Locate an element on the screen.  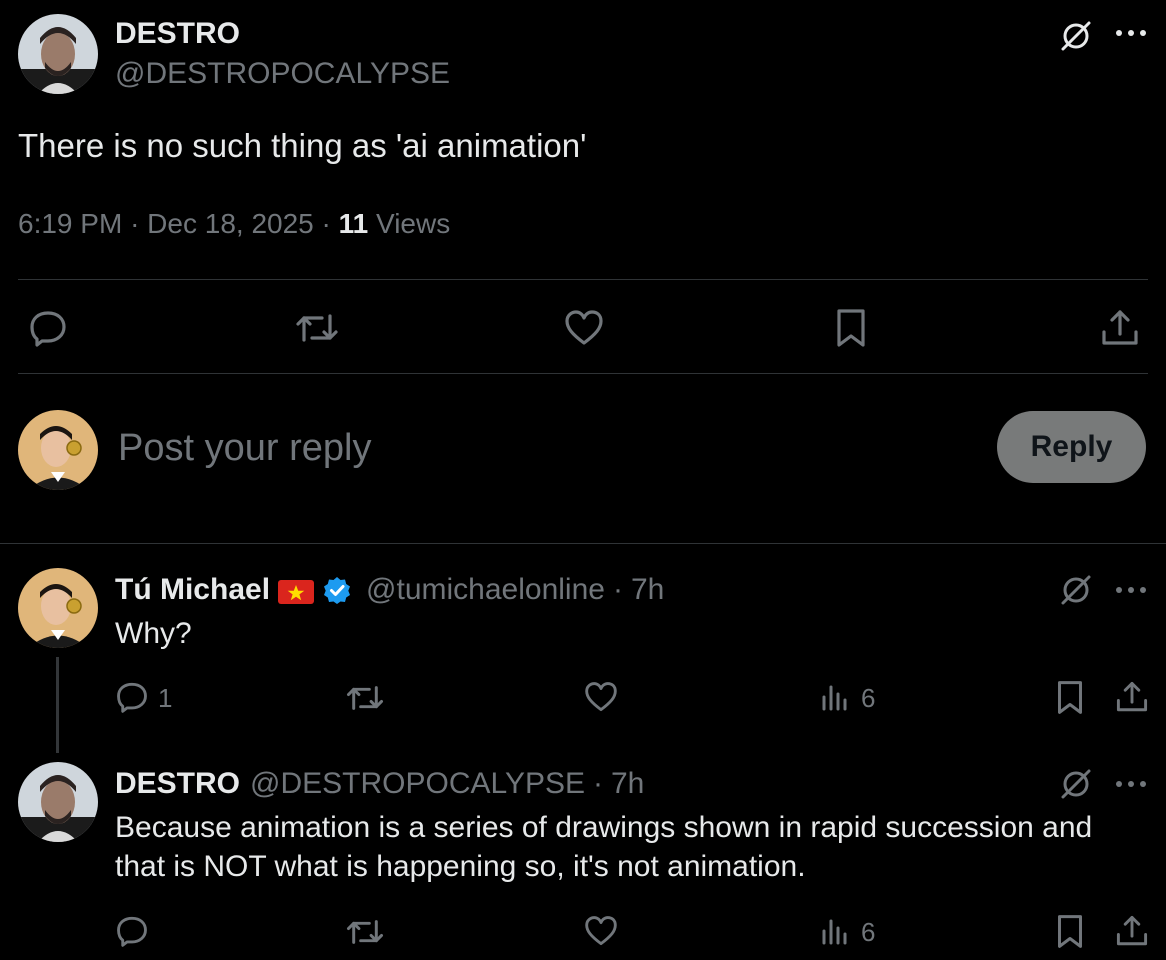
tweet-meta: 6:19 PM · Dec 18, 2025 · 11 Views is located at coordinates (234, 224).